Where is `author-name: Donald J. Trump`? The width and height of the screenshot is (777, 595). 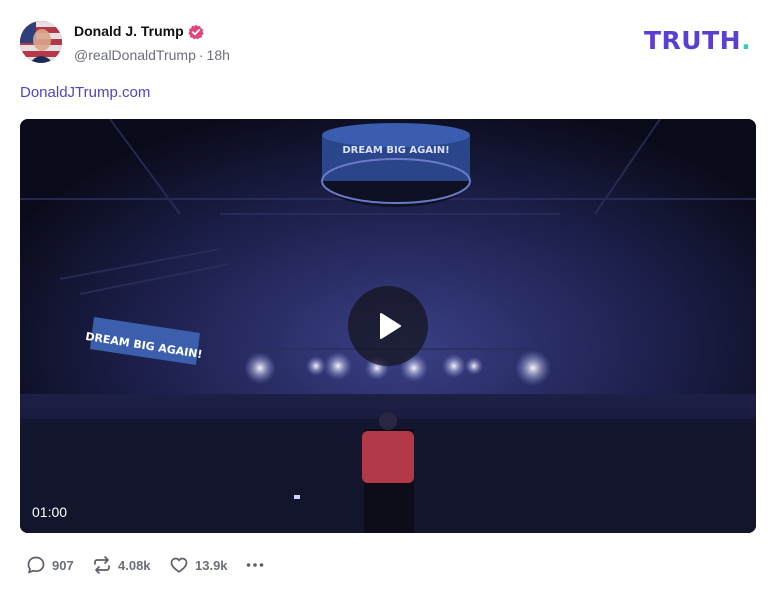
author-name: Donald J. Trump is located at coordinates (129, 31).